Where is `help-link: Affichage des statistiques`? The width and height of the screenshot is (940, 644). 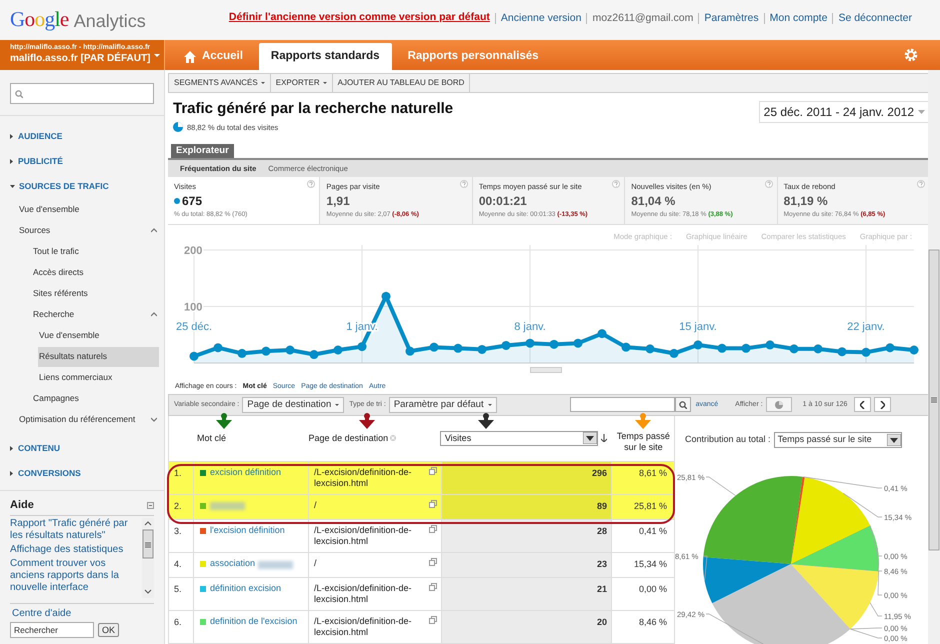 help-link: Affichage des statistiques is located at coordinates (76, 550).